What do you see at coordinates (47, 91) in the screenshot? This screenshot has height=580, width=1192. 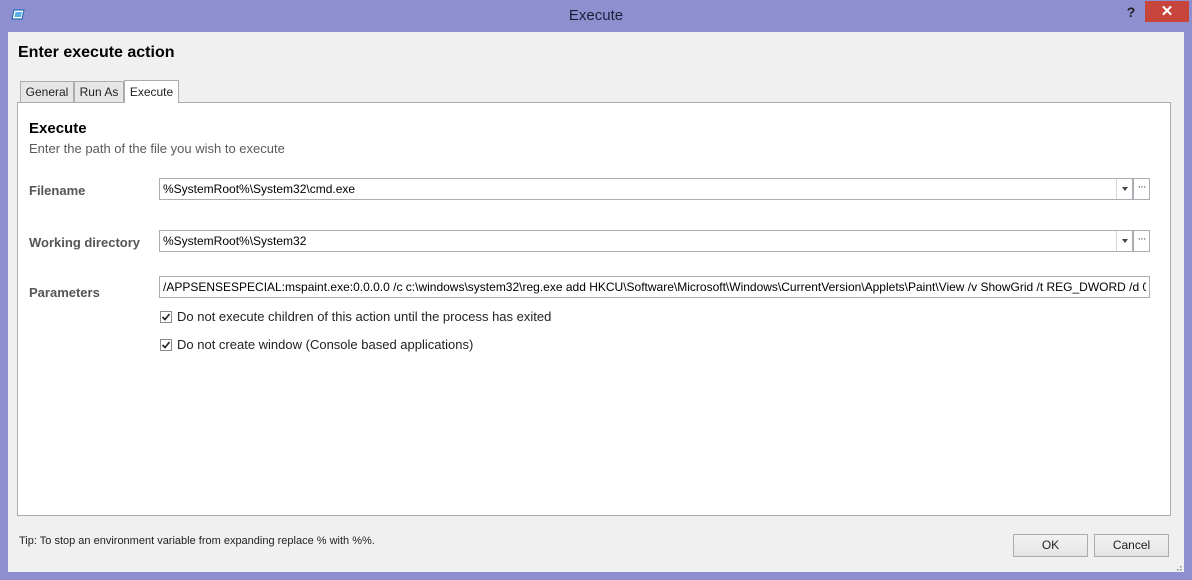 I see `tab-general: General` at bounding box center [47, 91].